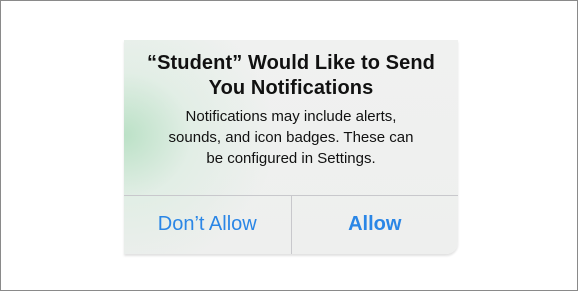  I want to click on alert-message-line: sounds, and icon badges. These can, so click(291, 137).